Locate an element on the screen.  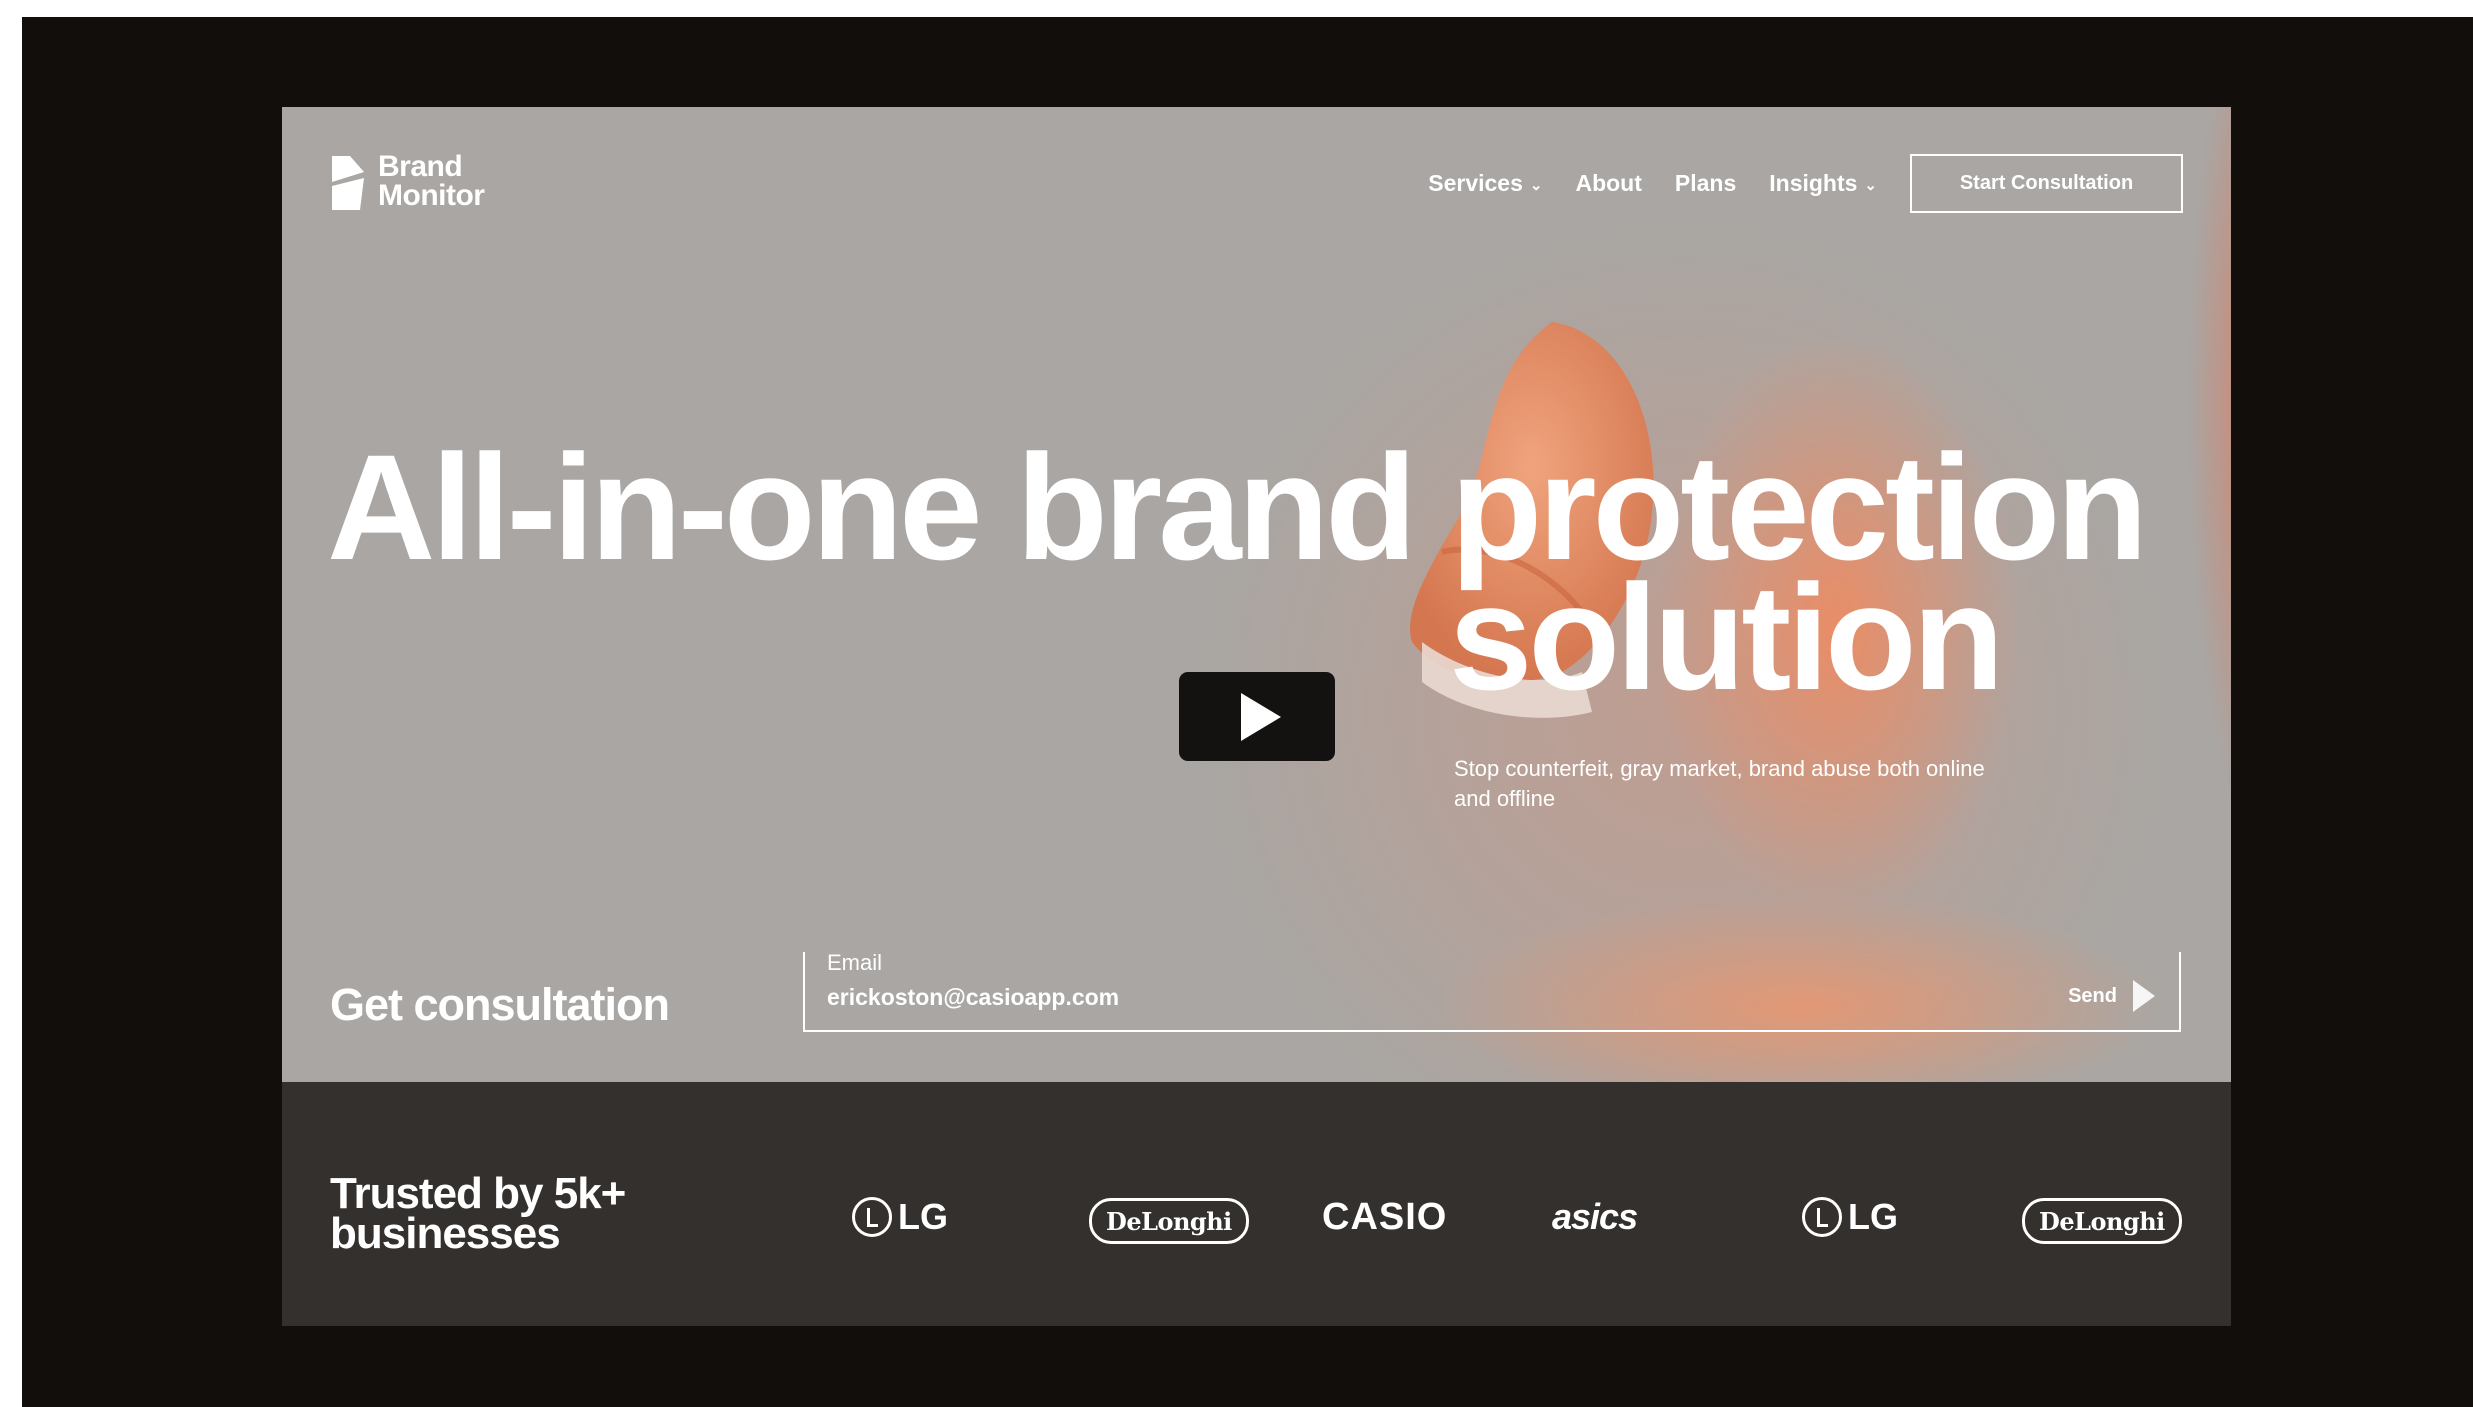
nav-about: About is located at coordinates (1608, 183).